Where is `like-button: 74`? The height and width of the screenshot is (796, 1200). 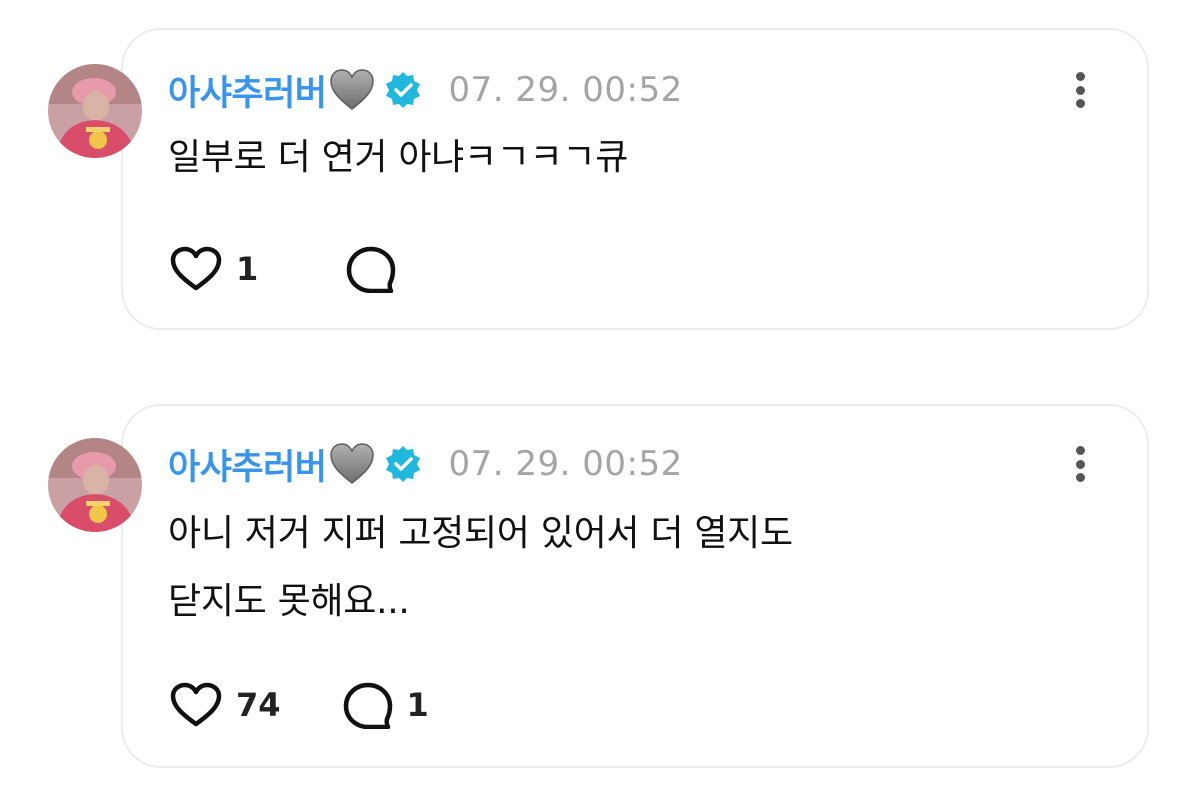 like-button: 74 is located at coordinates (225, 705).